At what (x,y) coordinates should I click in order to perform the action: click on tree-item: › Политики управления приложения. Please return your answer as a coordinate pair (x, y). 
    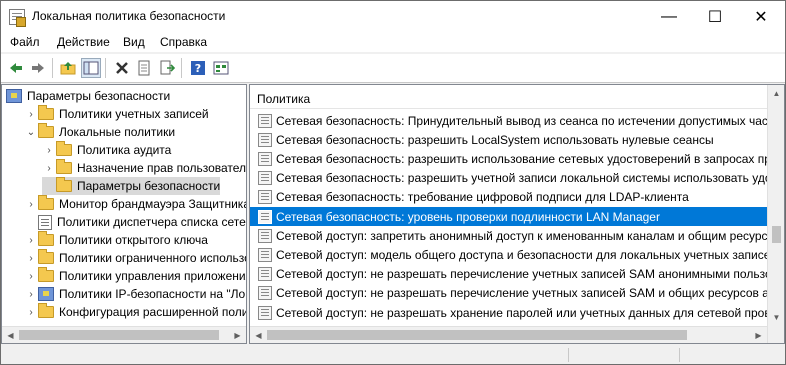
    Looking at the image, I should click on (135, 276).